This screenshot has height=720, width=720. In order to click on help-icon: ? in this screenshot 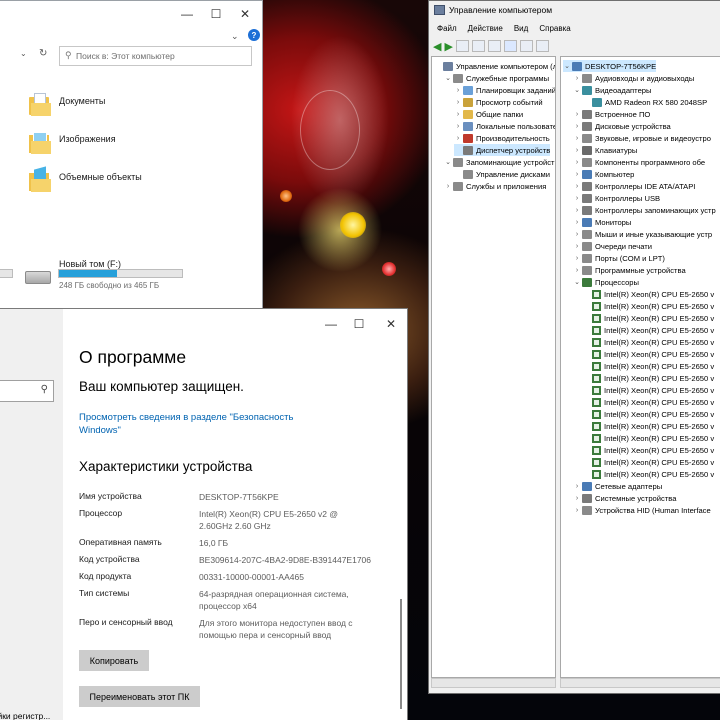, I will do `click(254, 35)`.